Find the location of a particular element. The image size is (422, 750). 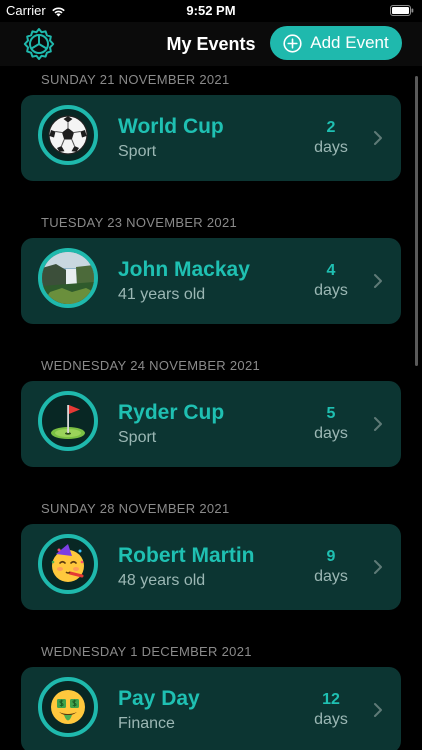

status-time: 9:52 PM is located at coordinates (211, 10).